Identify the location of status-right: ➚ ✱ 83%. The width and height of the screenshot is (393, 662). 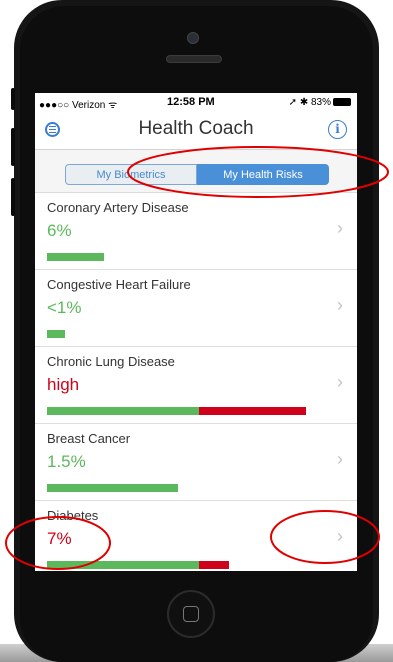
(320, 102).